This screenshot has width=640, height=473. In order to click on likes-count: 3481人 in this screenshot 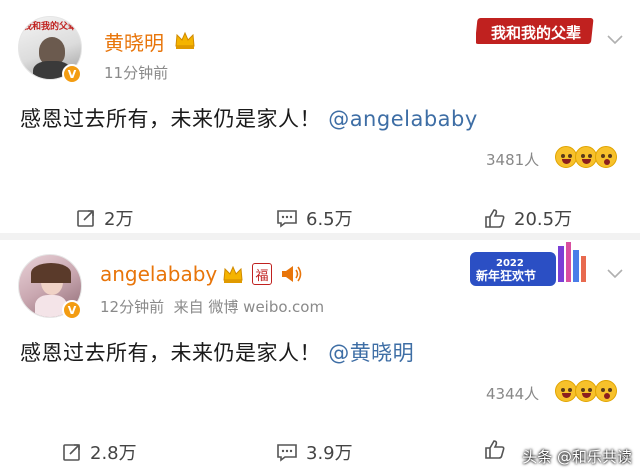, I will do `click(513, 160)`.